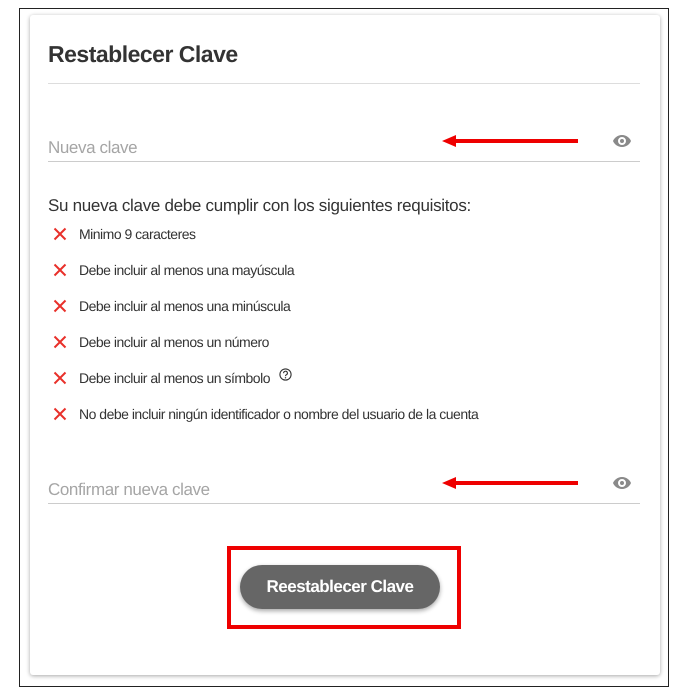 Image resolution: width=685 pixels, height=696 pixels. I want to click on page-title: Restablecer Clave, so click(143, 54).